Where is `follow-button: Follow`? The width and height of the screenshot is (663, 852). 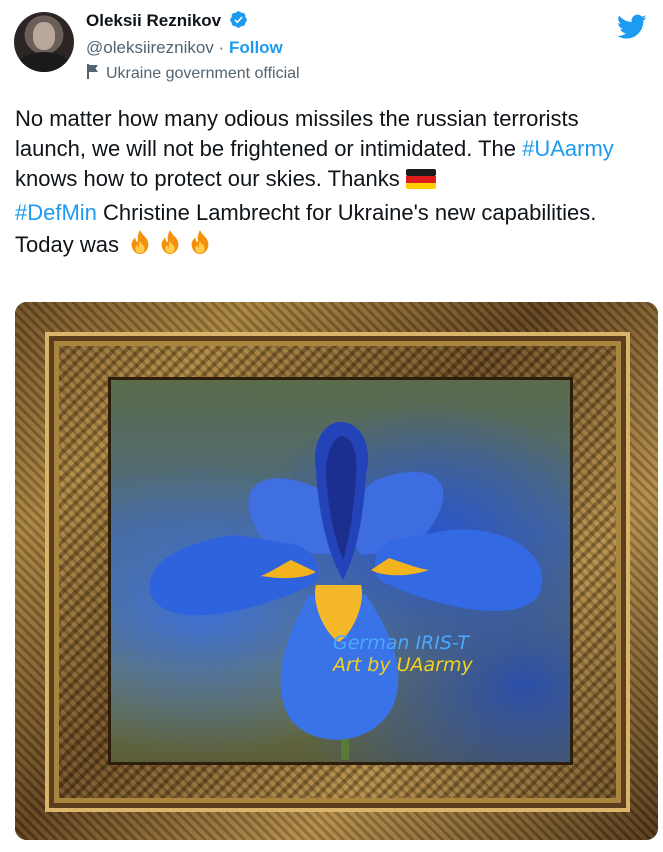 follow-button: Follow is located at coordinates (256, 47).